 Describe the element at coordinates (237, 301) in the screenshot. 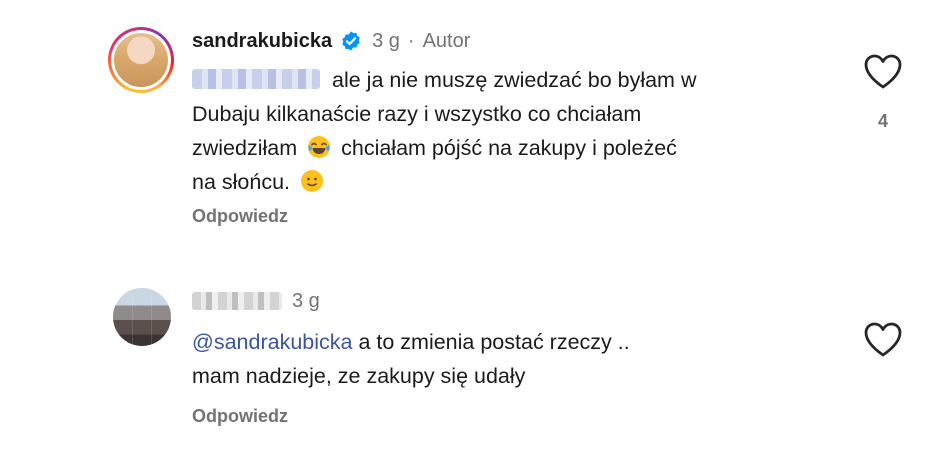

I see `blurred-username` at that location.